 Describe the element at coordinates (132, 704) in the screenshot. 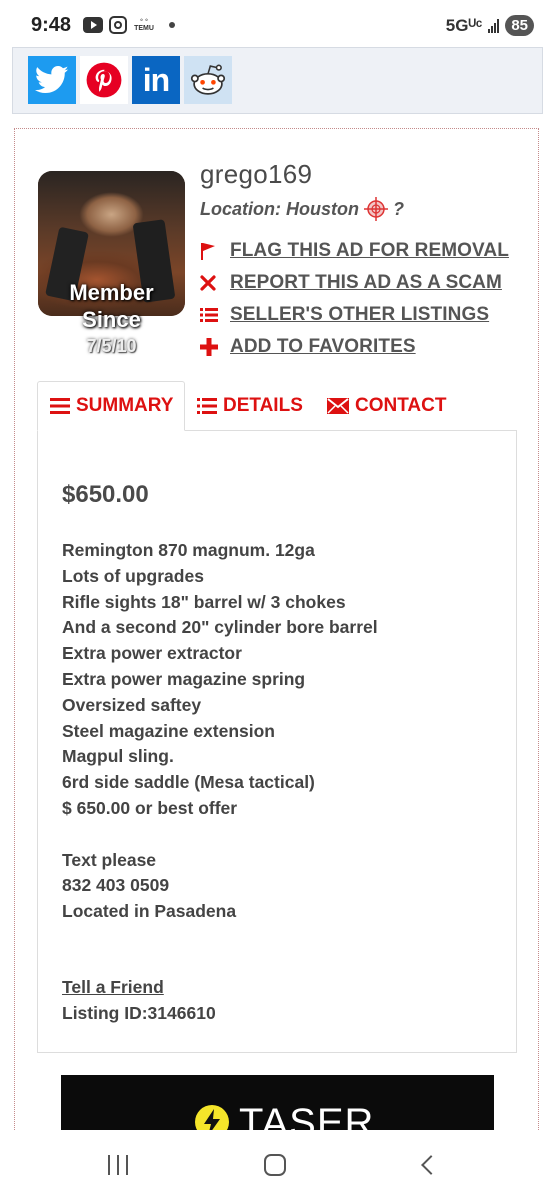

I see `description-line: Oversized saftey` at that location.